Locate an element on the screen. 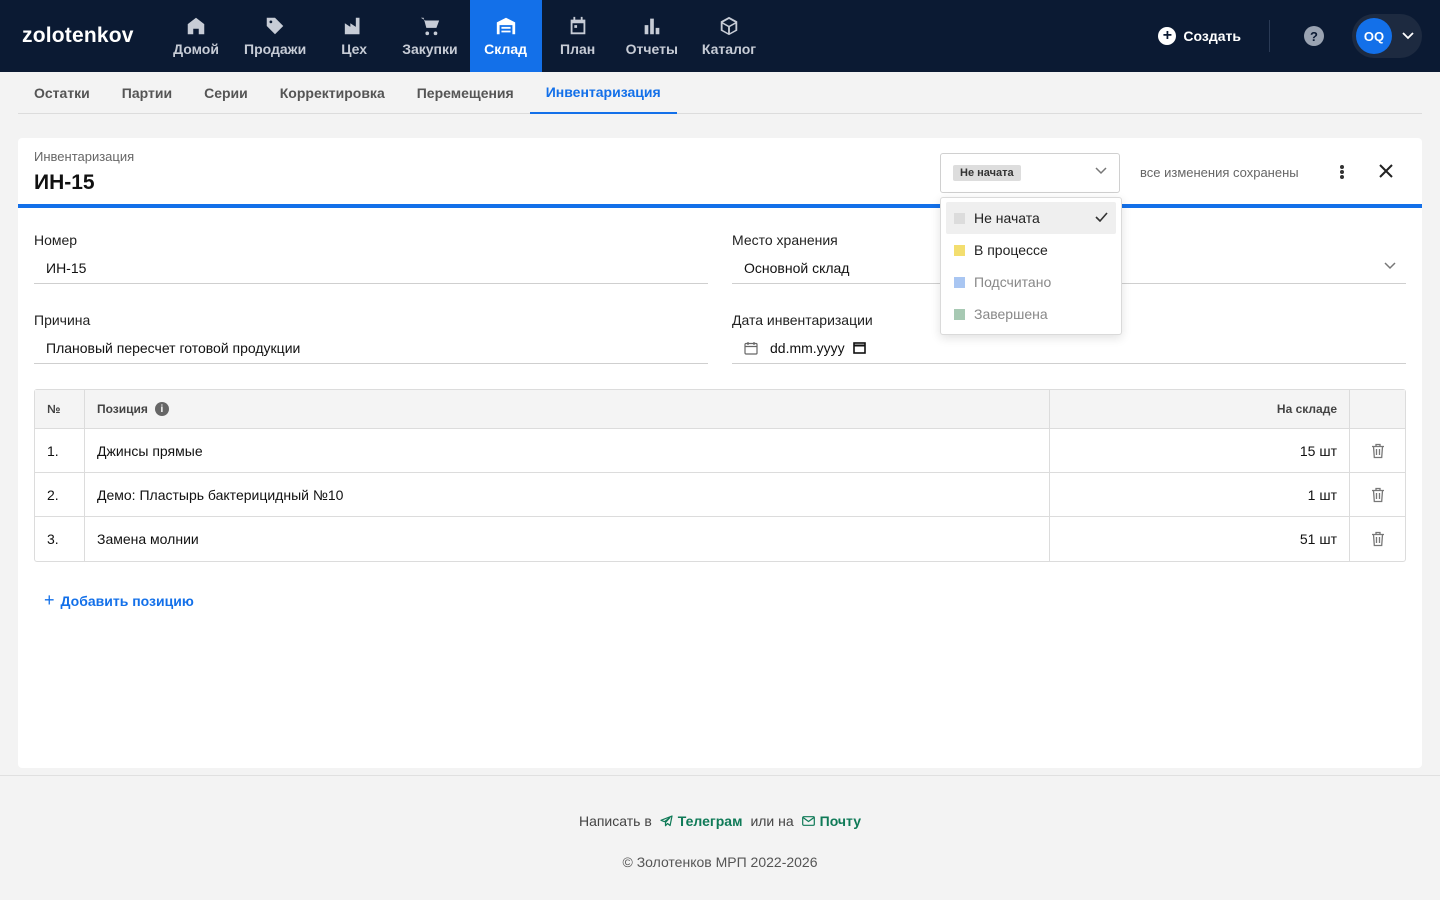 The image size is (1440, 900). nav-item-sales: Продажи is located at coordinates (275, 36).